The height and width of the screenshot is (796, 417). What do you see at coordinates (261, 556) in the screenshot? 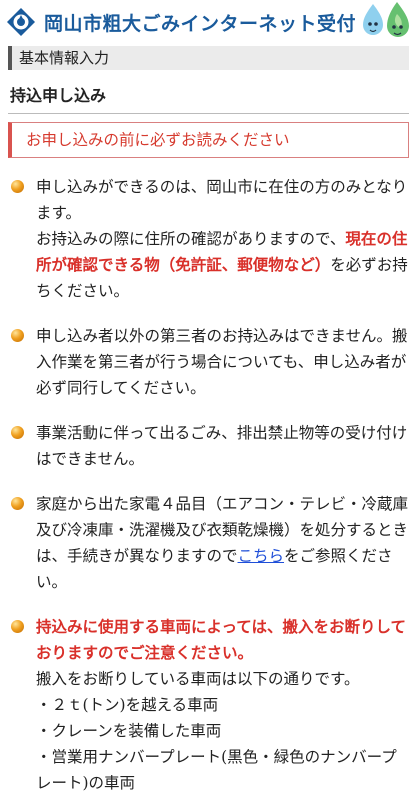
I see `appliance-info-link: こちら` at bounding box center [261, 556].